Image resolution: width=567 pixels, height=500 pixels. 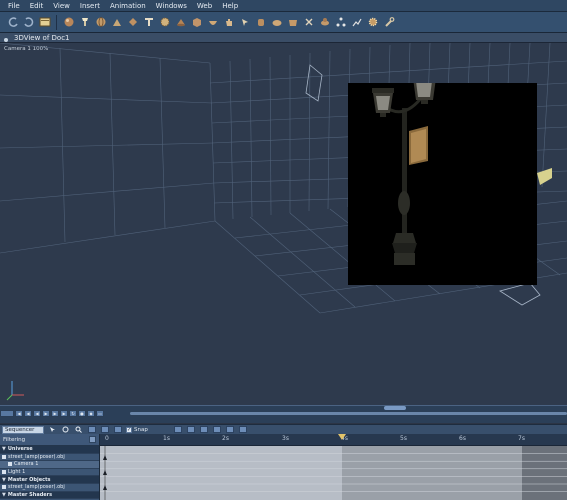 I want to click on tree-label: Camera 1, so click(x=26, y=464).